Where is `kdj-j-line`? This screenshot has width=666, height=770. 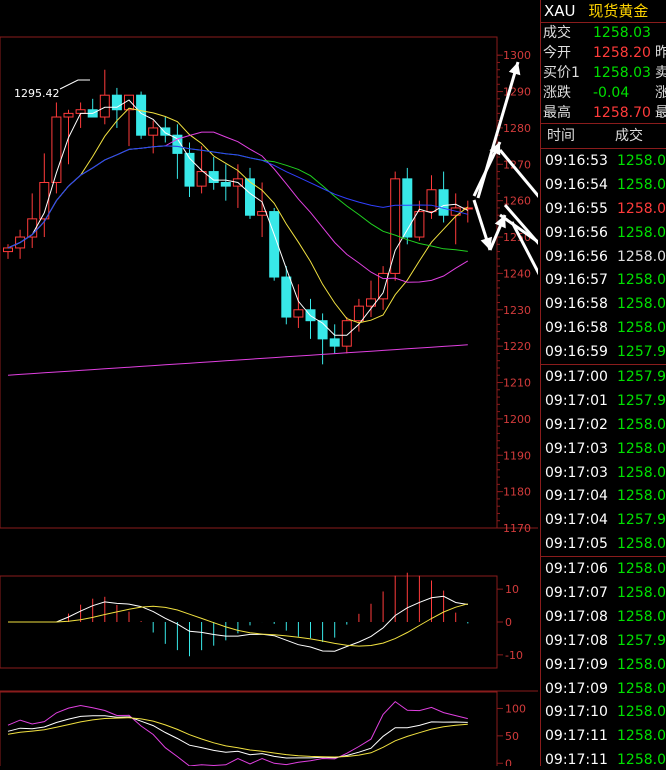
kdj-j-line is located at coordinates (237, 733).